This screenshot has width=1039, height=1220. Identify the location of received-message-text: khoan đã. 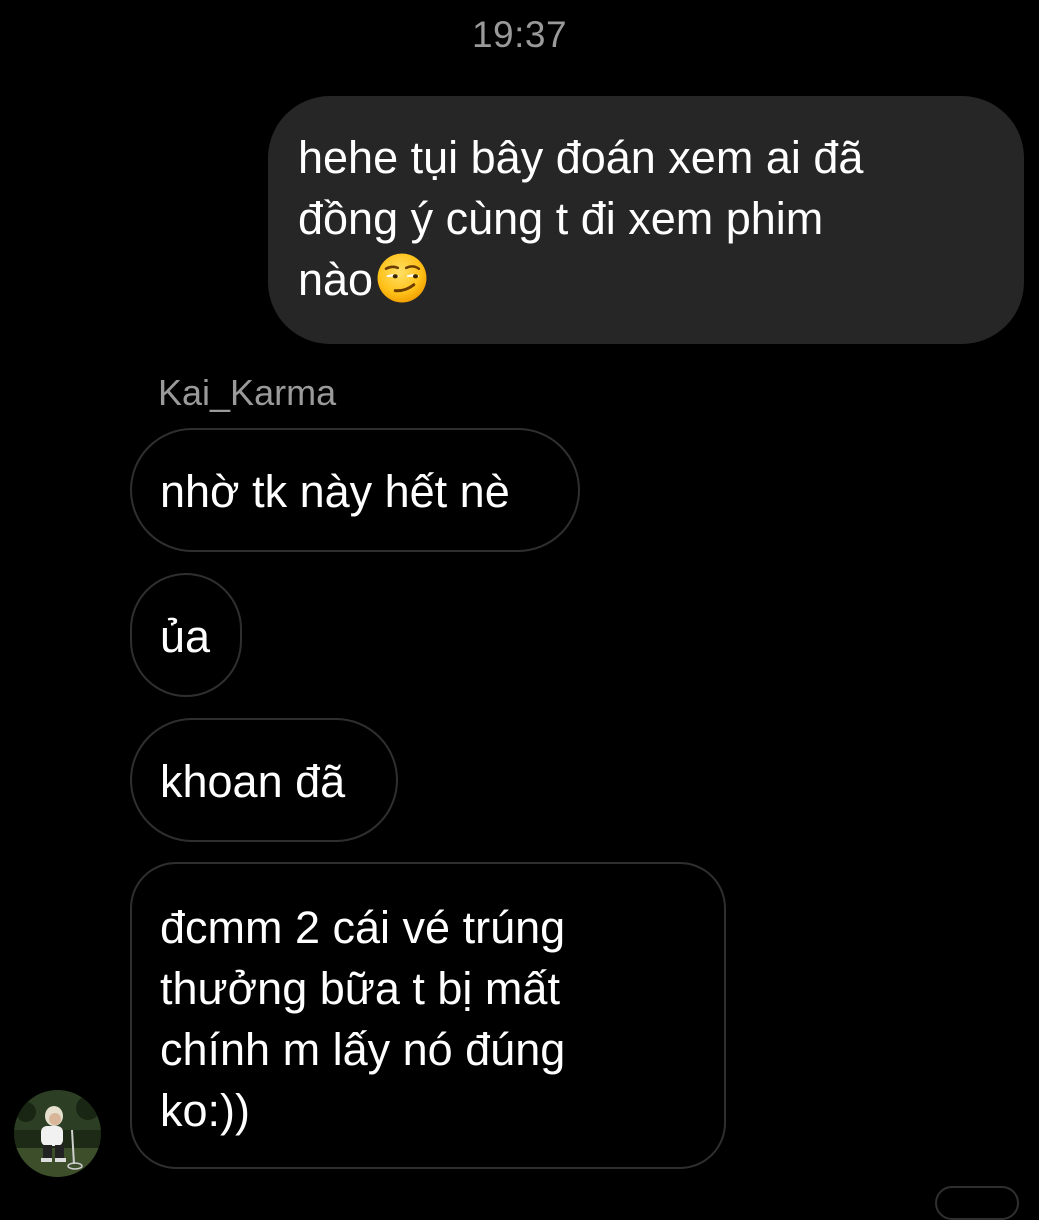
(253, 781).